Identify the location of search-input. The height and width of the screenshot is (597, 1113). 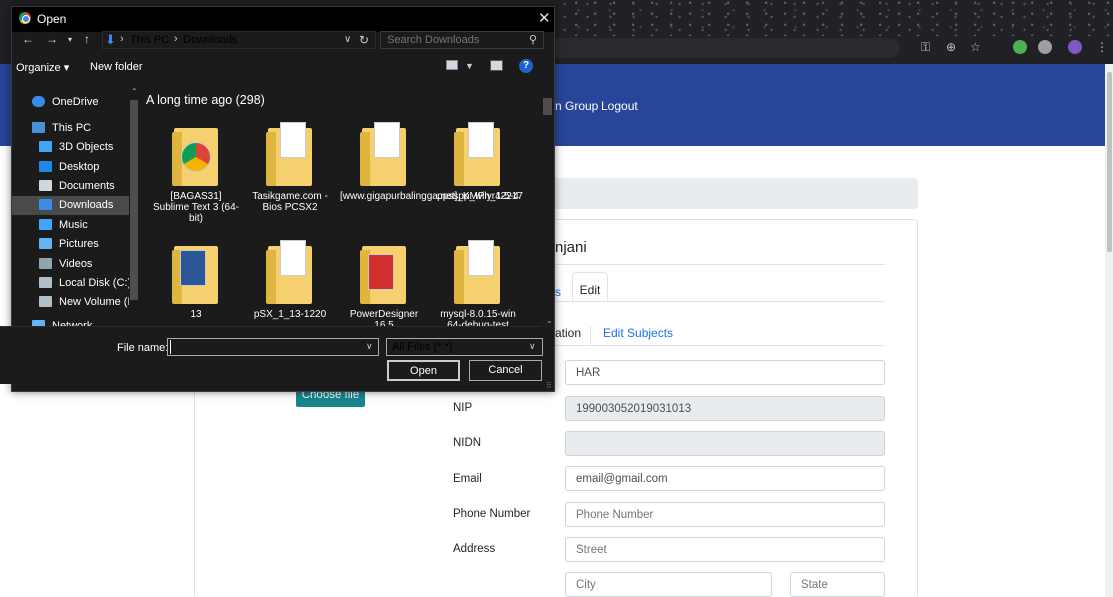
(462, 40).